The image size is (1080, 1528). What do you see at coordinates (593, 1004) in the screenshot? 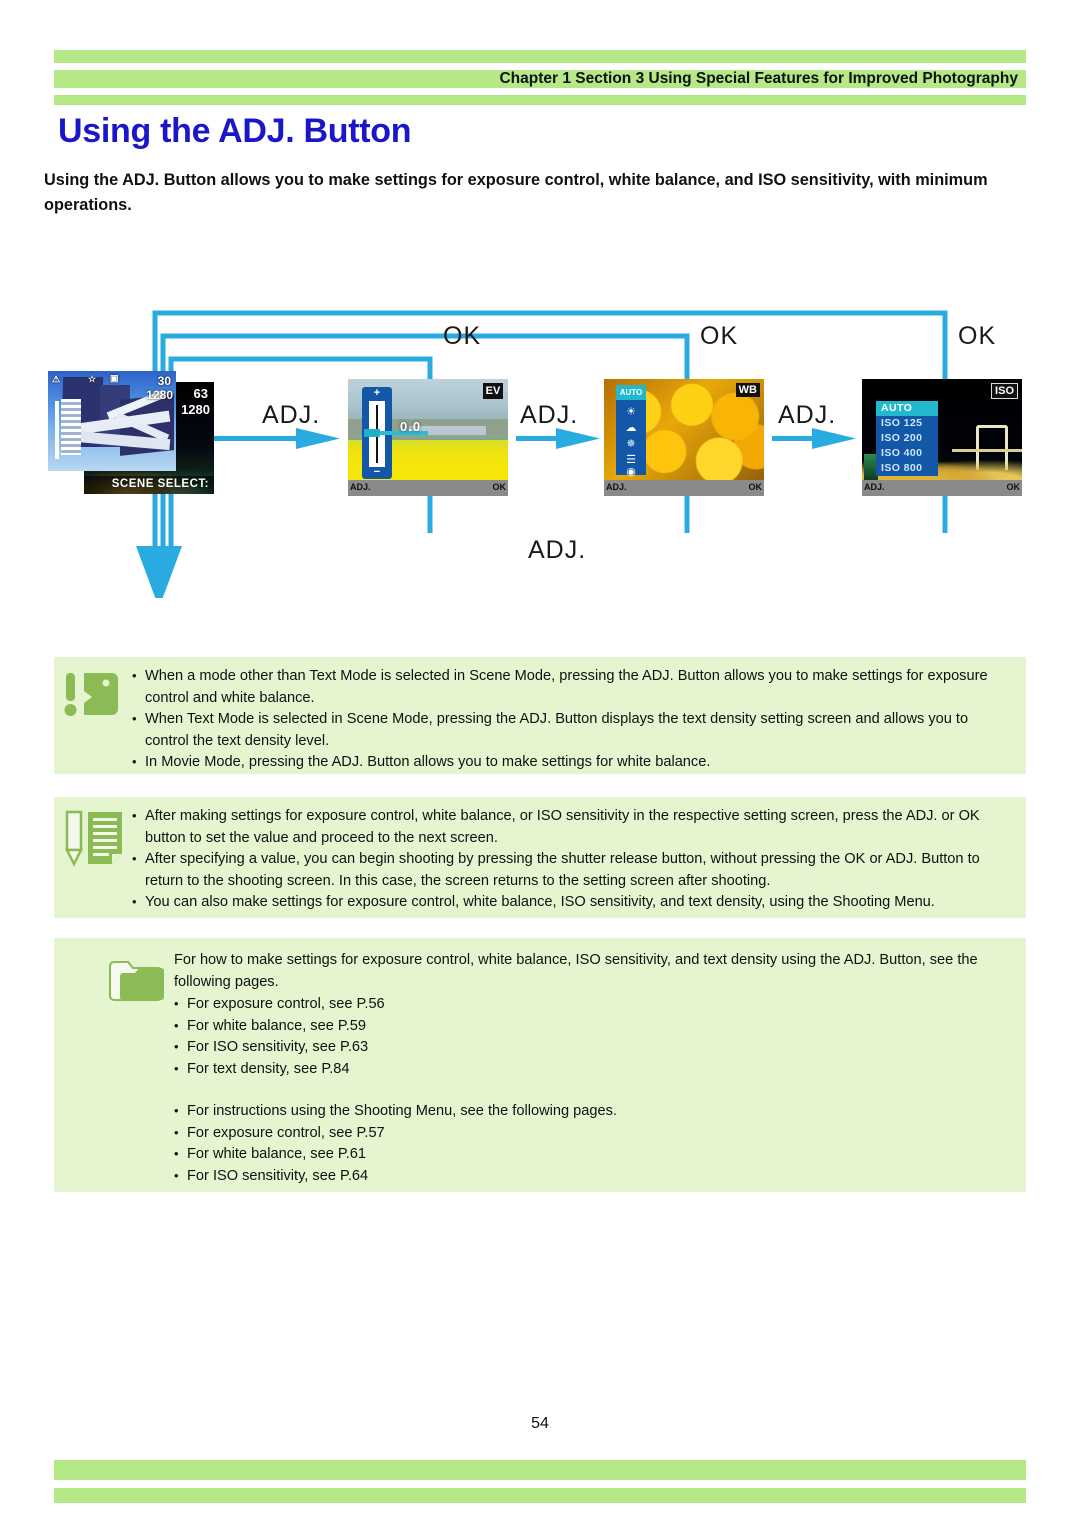
I see `list-item: For exposure control, see P.56` at bounding box center [593, 1004].